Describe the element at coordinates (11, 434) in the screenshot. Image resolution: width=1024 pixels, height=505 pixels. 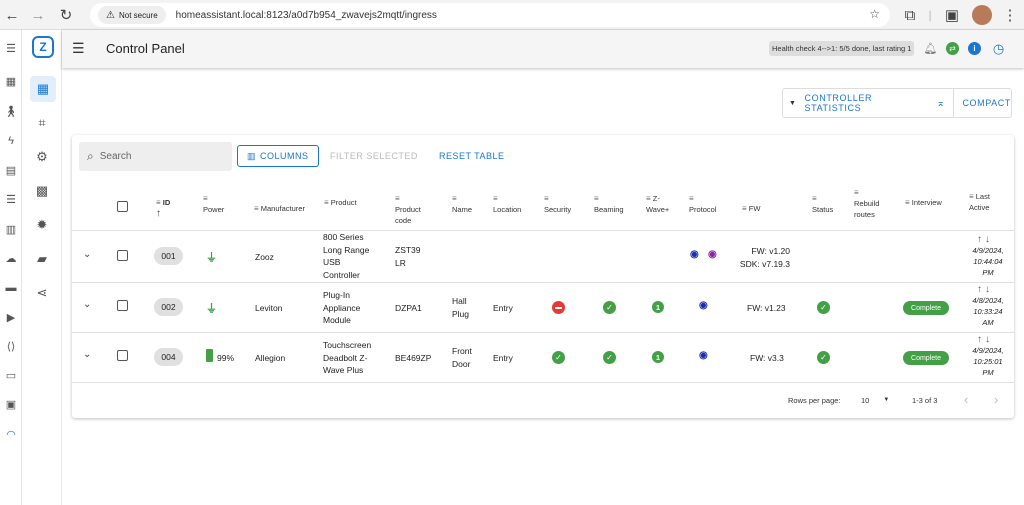
I see `zwave-icon: ◠` at that location.